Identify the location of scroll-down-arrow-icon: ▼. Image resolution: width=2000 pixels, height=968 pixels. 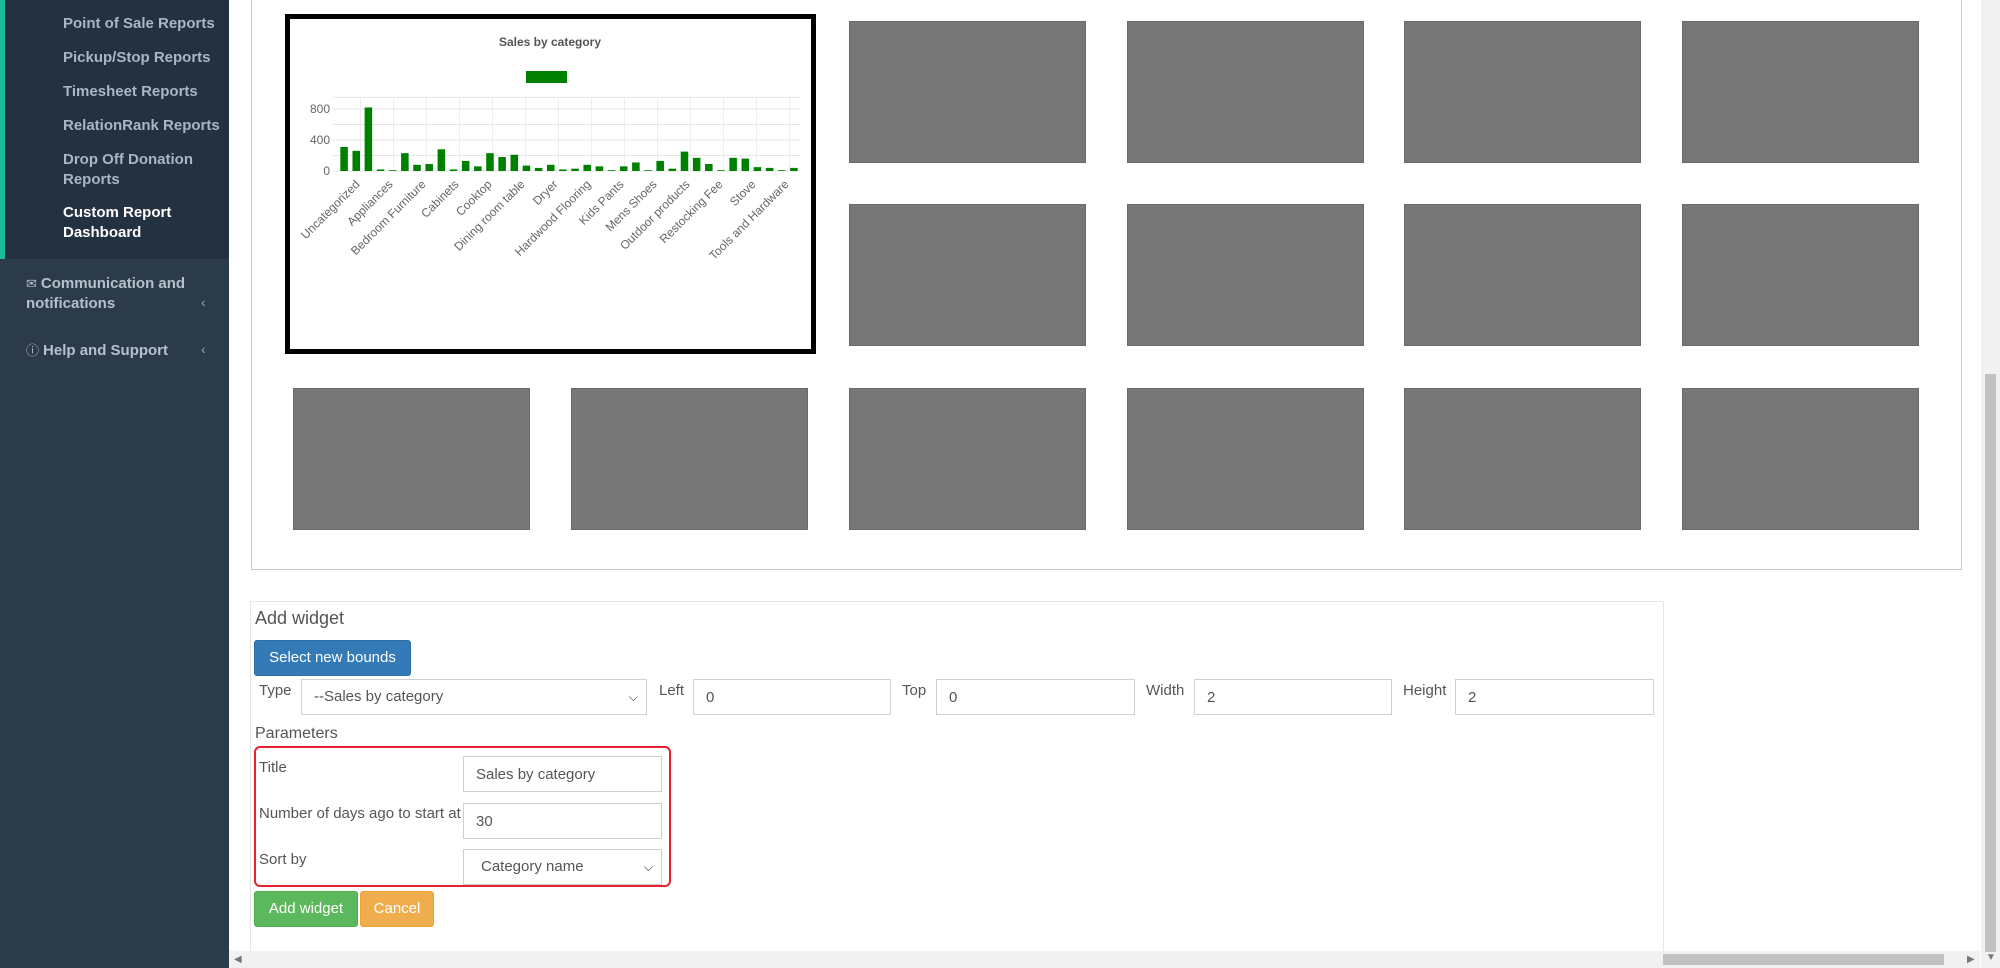
(1991, 957).